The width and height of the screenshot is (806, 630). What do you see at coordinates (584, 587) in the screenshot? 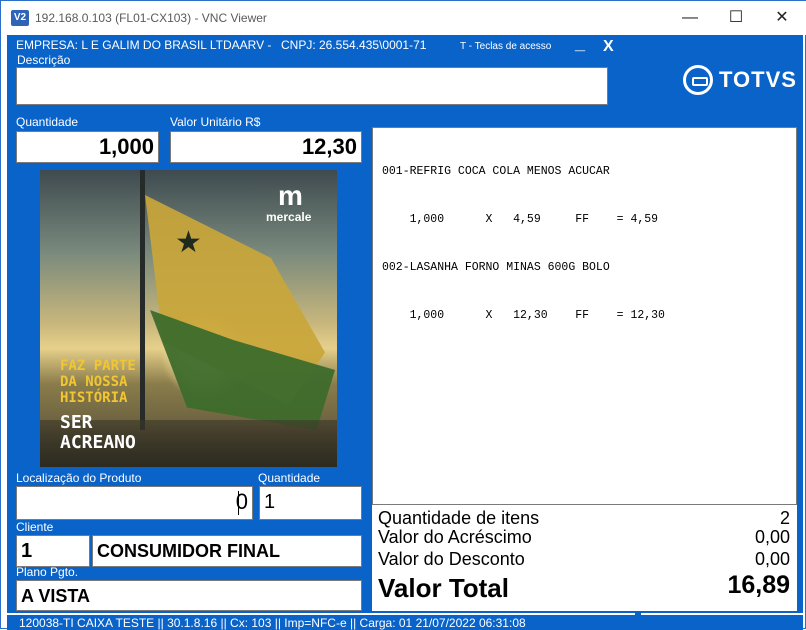
I see `total-row: Valor Total 16,89` at bounding box center [584, 587].